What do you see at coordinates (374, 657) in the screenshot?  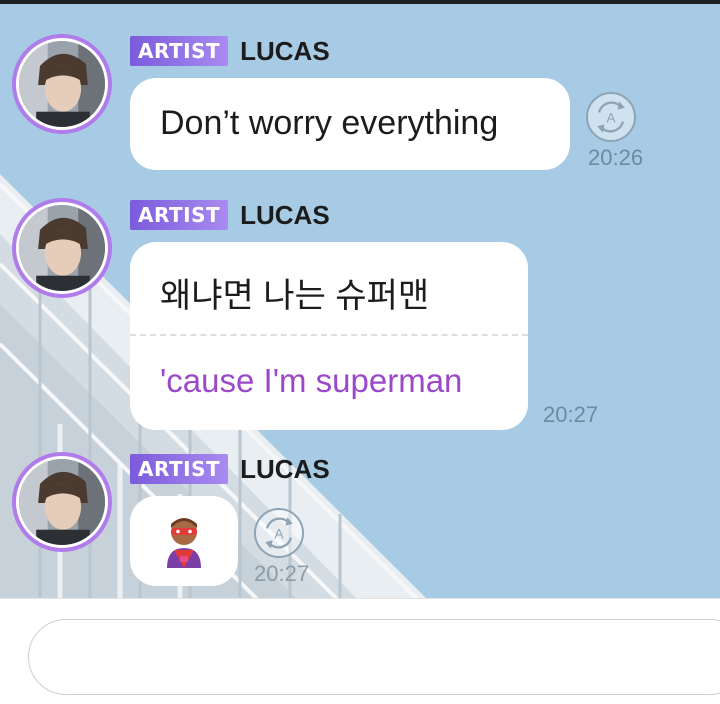 I see `message-input` at bounding box center [374, 657].